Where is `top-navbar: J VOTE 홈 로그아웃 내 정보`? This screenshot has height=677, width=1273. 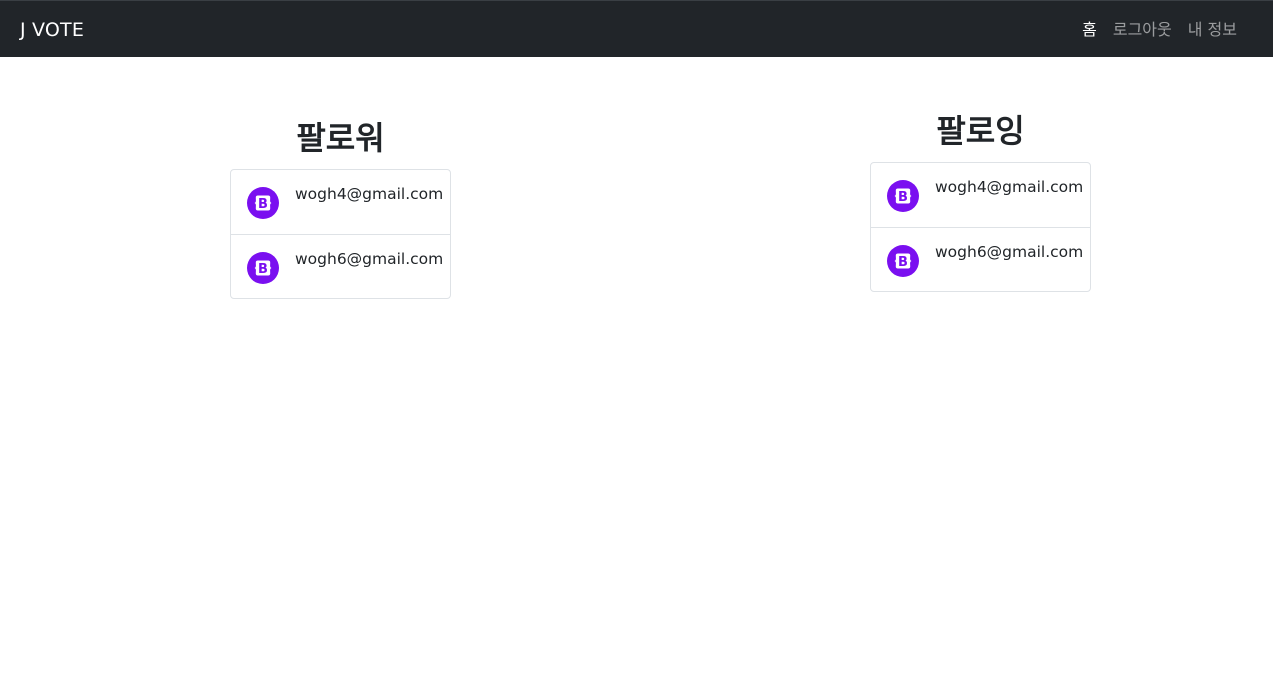
top-navbar: J VOTE 홈 로그아웃 내 정보 is located at coordinates (636, 28).